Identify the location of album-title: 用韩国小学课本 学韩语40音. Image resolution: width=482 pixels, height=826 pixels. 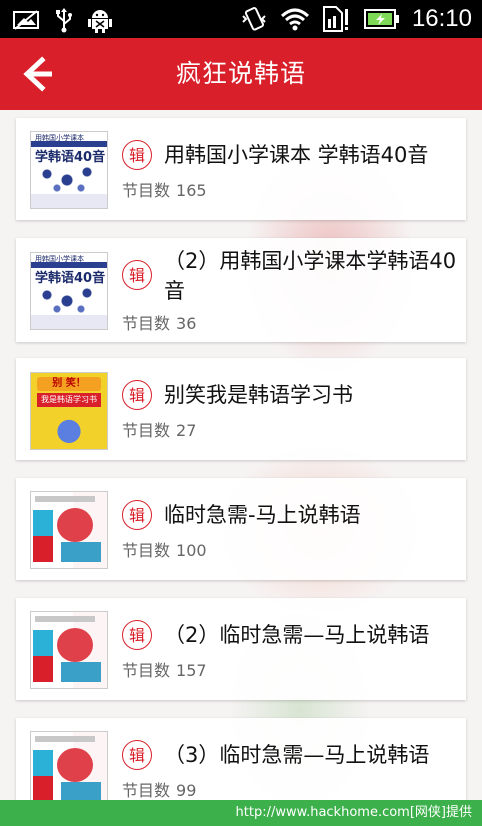
(296, 155).